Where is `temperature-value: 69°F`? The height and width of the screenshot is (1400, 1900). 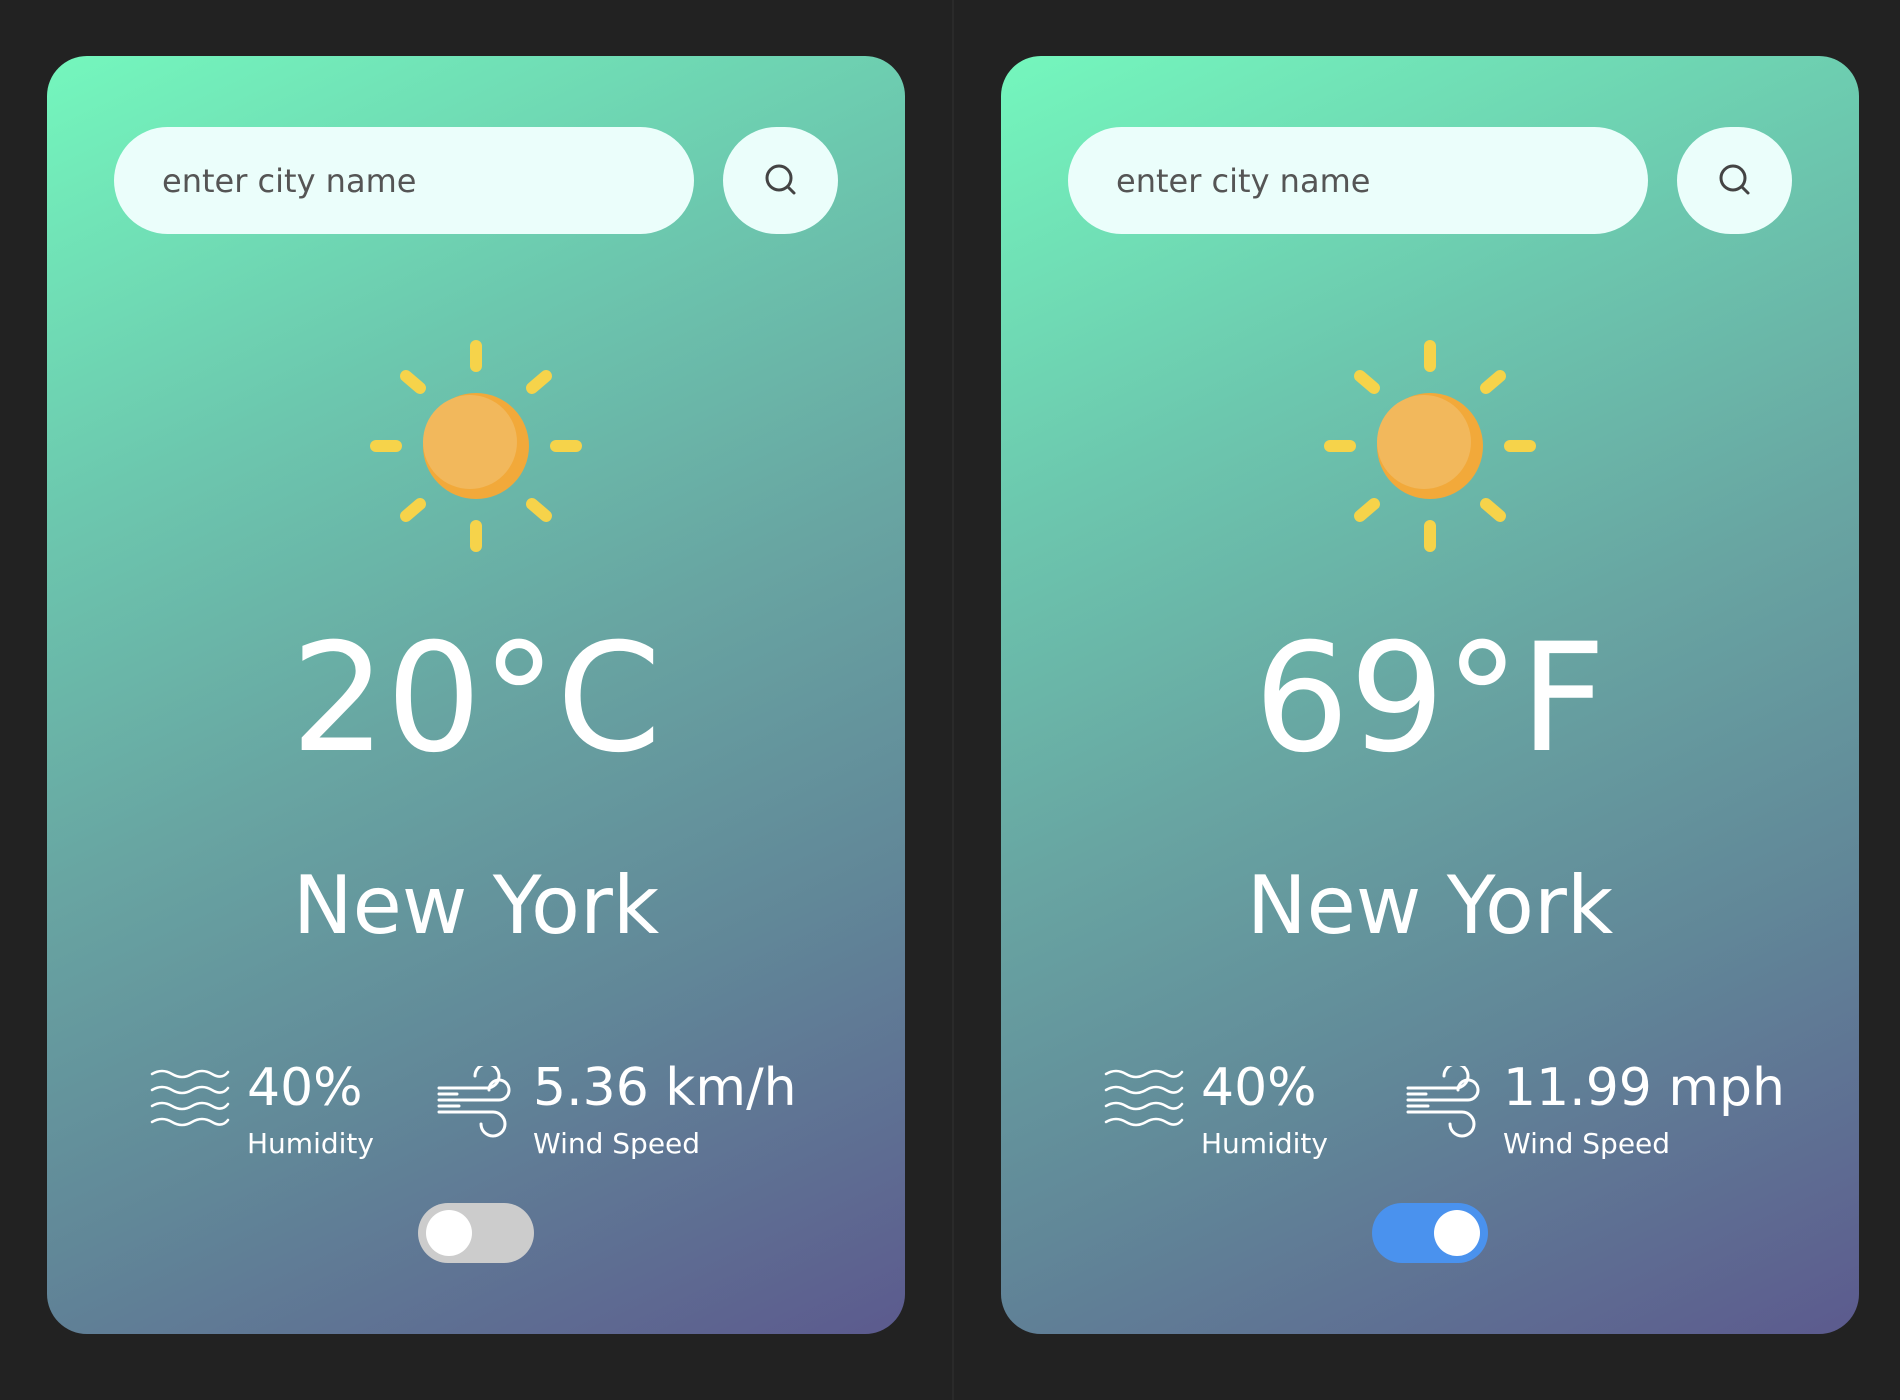 temperature-value: 69°F is located at coordinates (1430, 699).